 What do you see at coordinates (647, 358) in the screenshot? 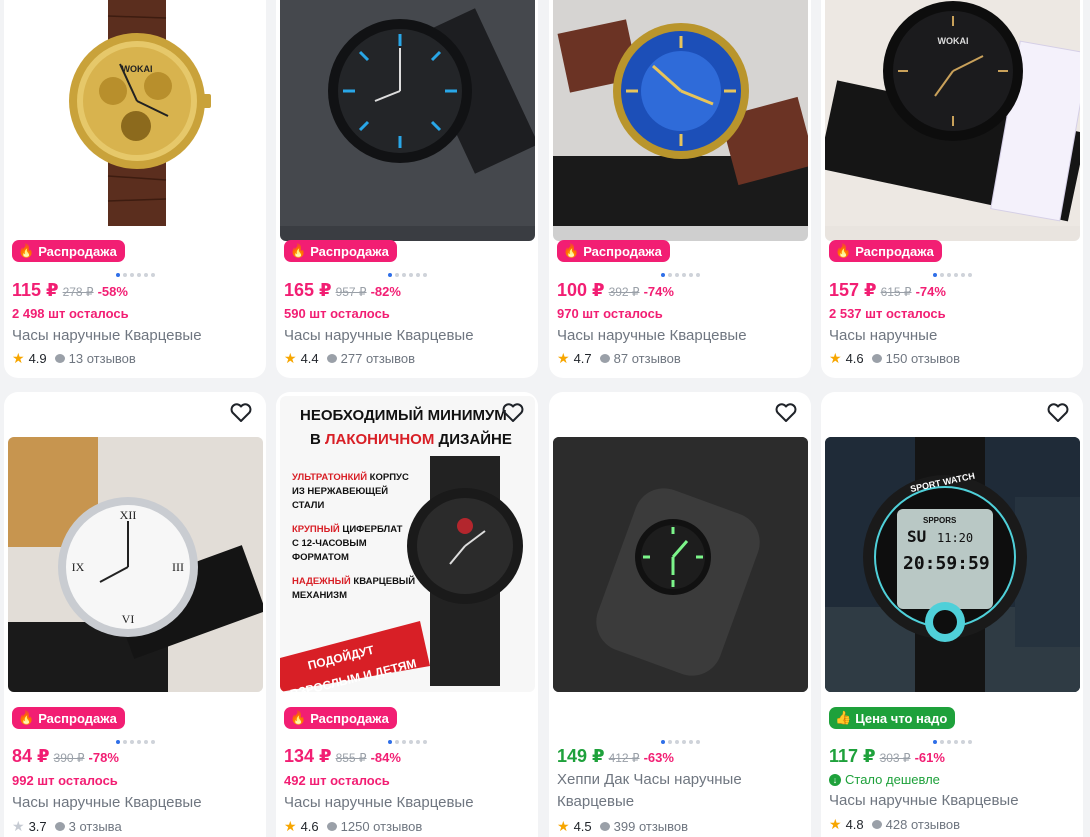
I see `reviews-count: 87 отзывов` at bounding box center [647, 358].